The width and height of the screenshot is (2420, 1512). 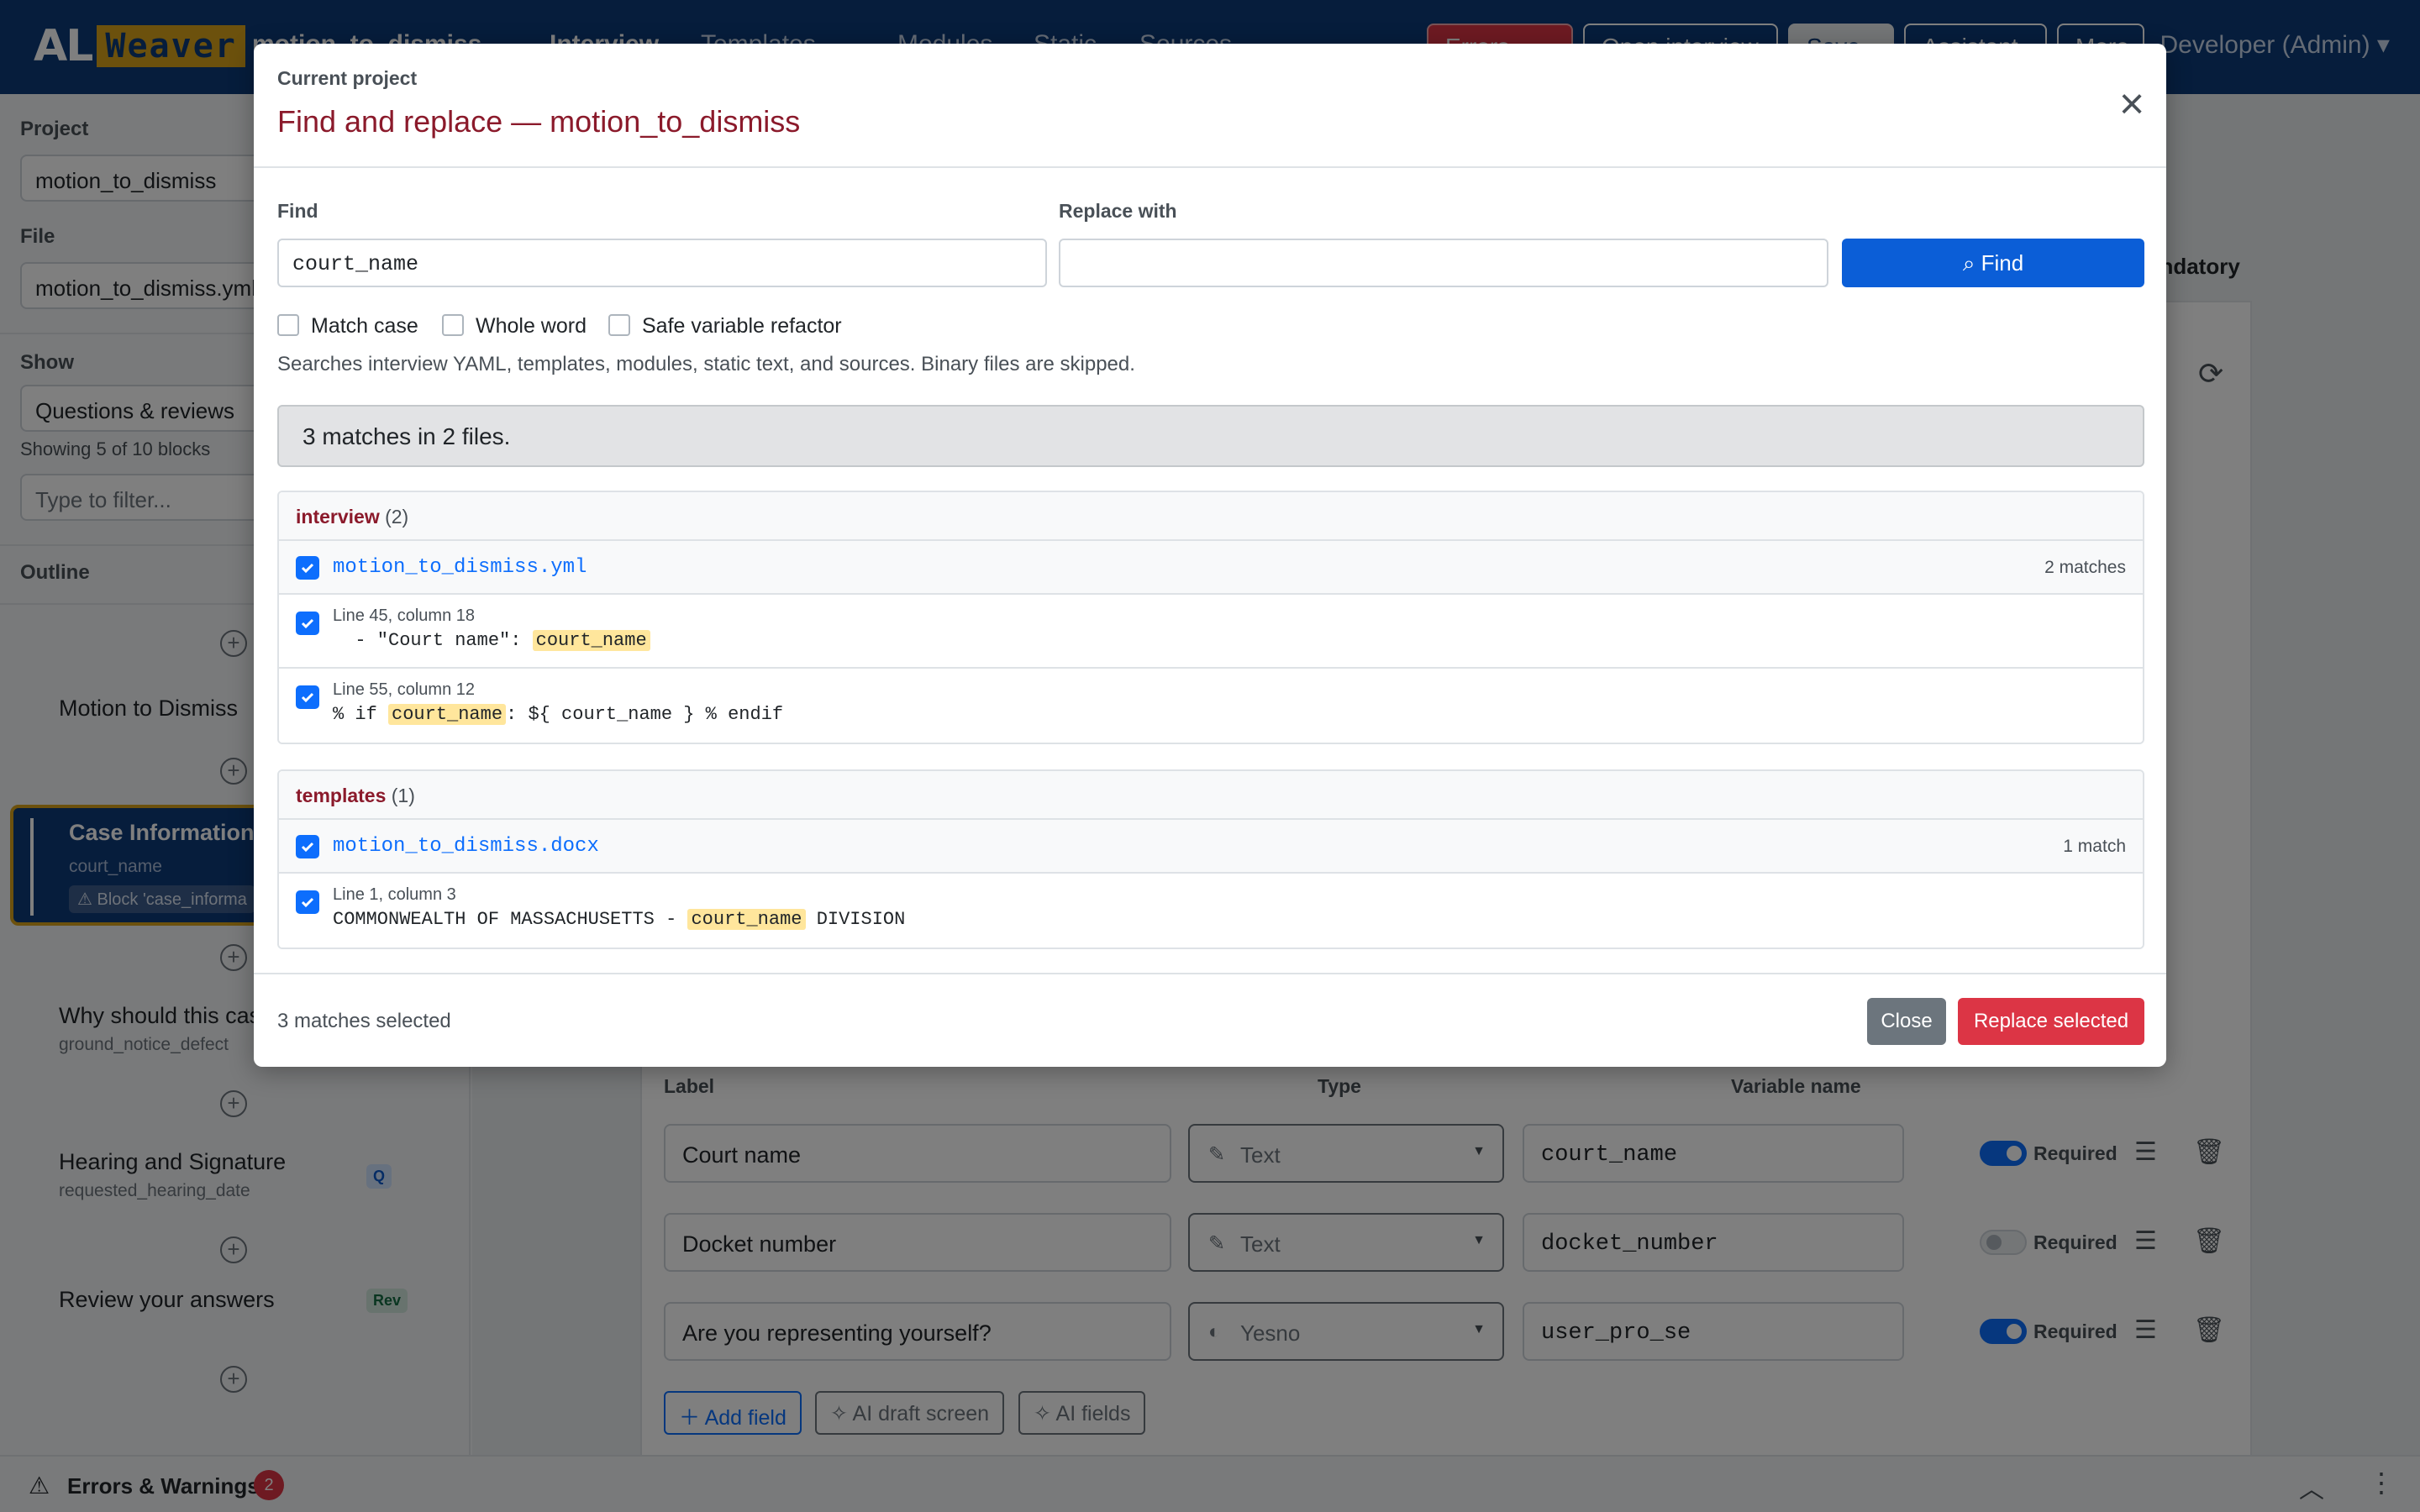 I want to click on match-location: Line 45, column 18, so click(x=405, y=615).